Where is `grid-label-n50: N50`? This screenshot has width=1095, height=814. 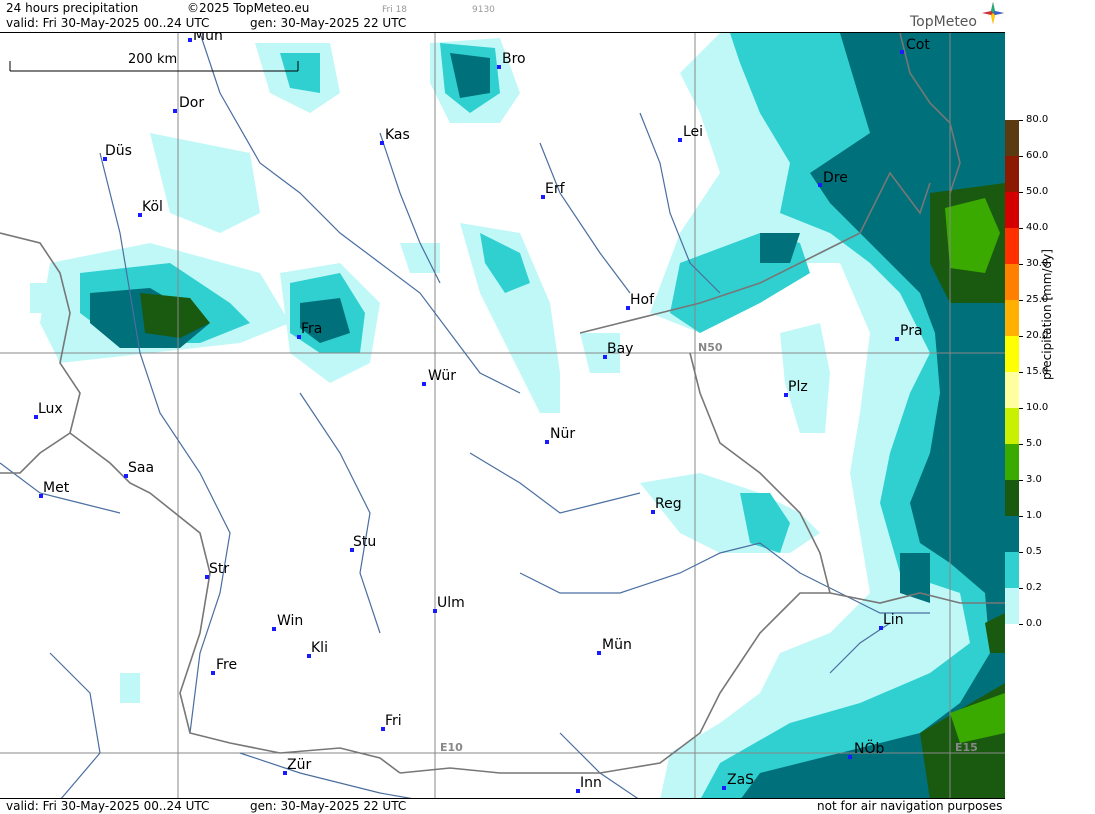
grid-label-n50: N50 is located at coordinates (710, 347).